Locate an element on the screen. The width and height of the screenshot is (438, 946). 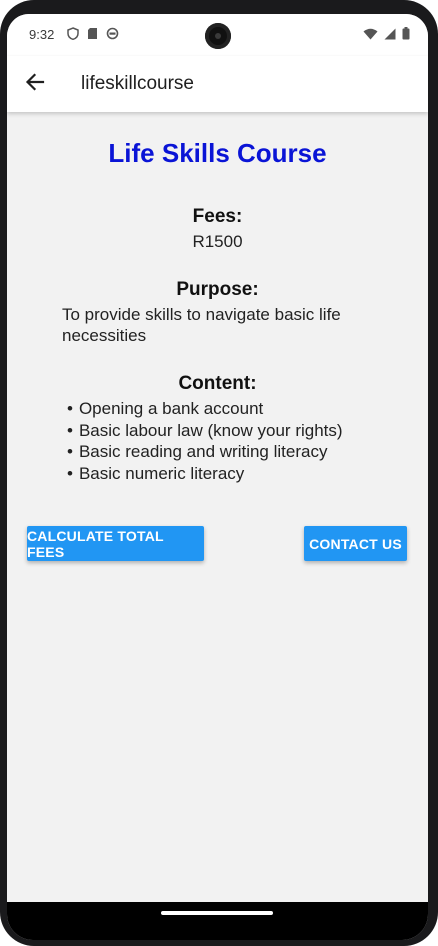
list-item: Basic numeric literacy is located at coordinates (205, 474).